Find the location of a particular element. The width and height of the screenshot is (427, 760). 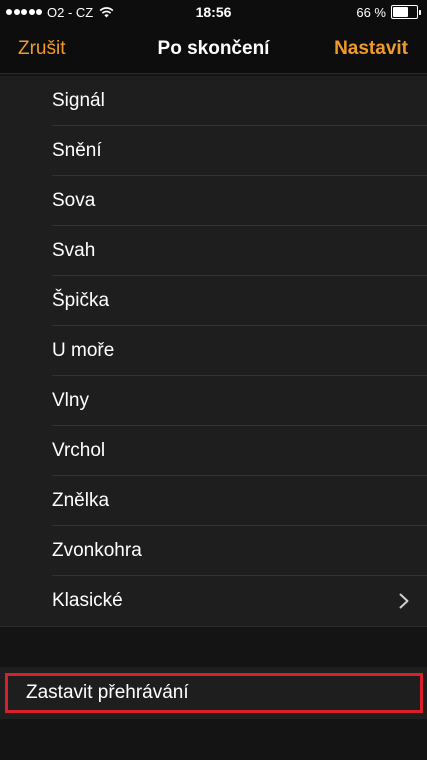

tone-item-klasicke: Klasické is located at coordinates (213, 601).